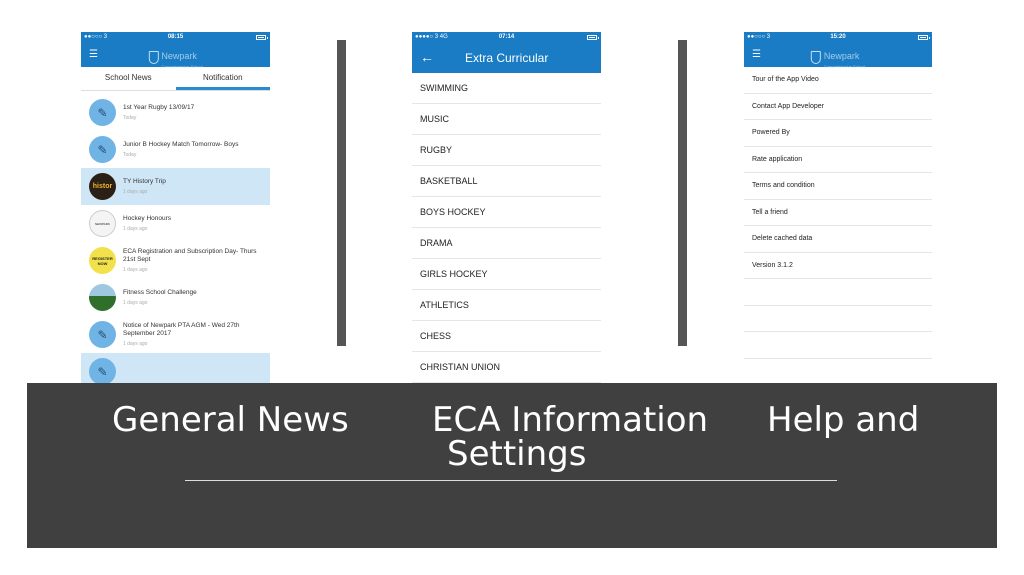 Image resolution: width=1024 pixels, height=575 pixels. I want to click on tab-notification: Notification, so click(222, 78).